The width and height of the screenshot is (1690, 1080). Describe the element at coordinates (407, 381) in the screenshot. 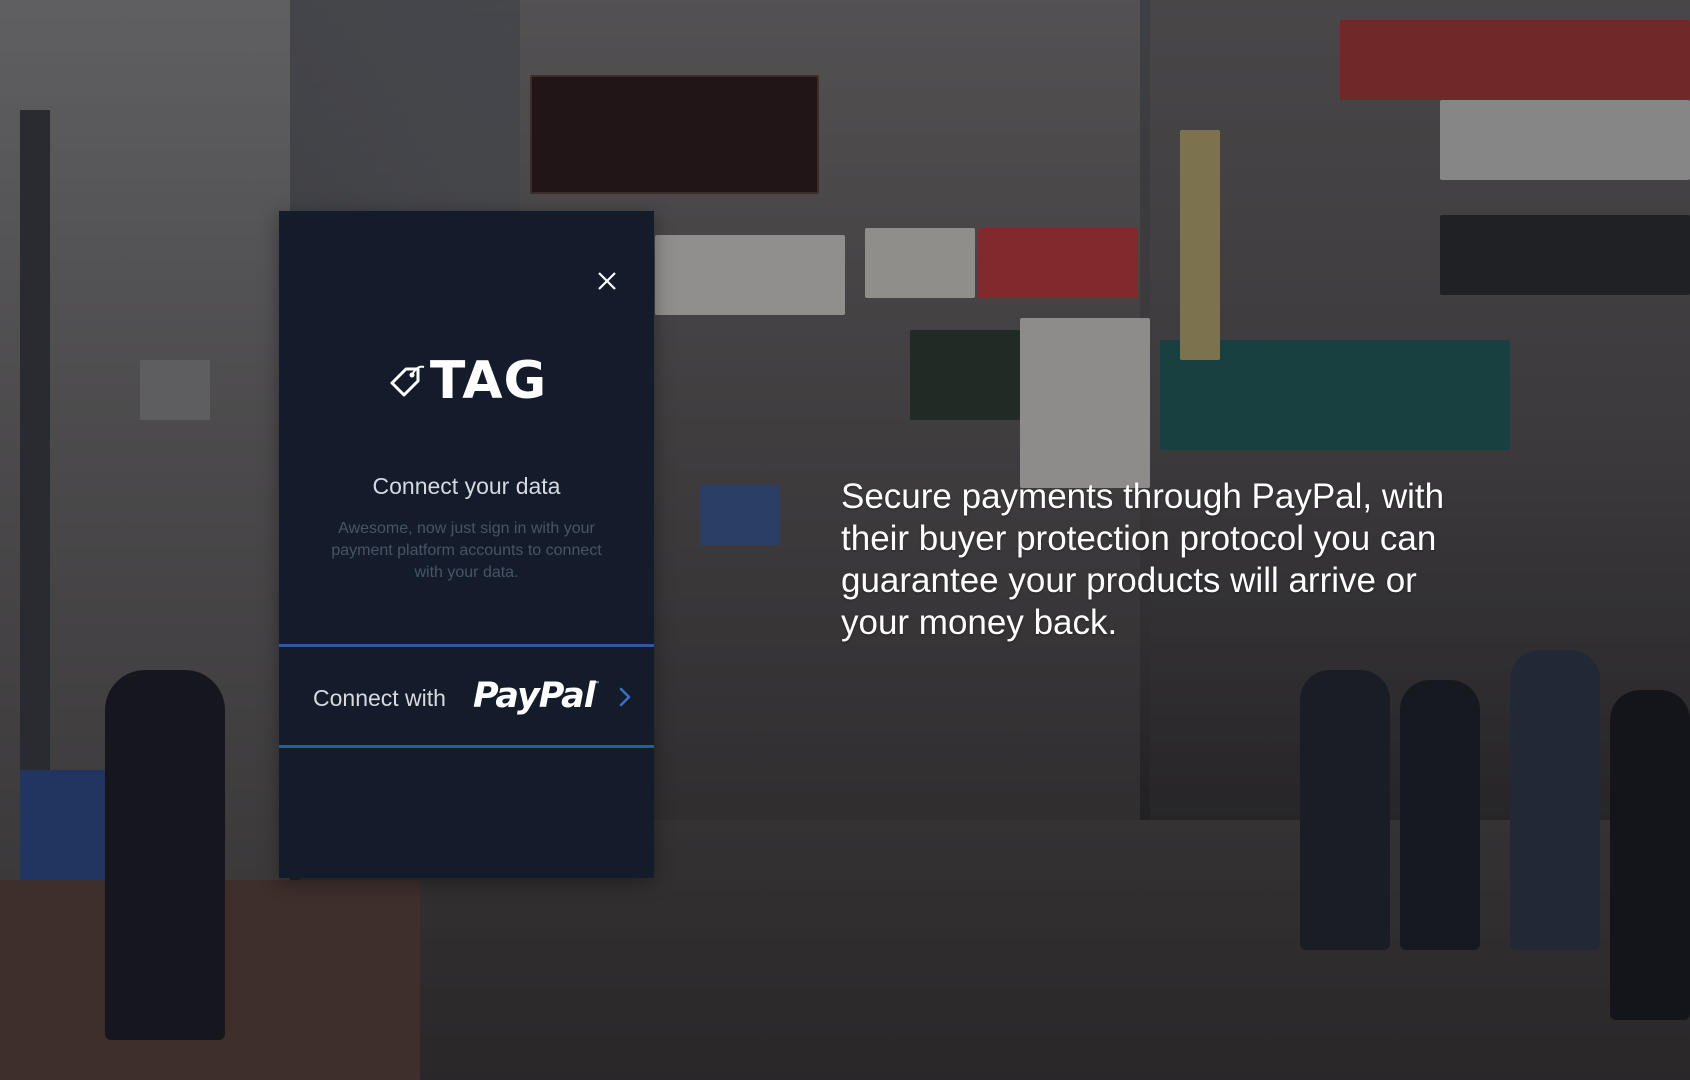

I see `tag-icon` at that location.